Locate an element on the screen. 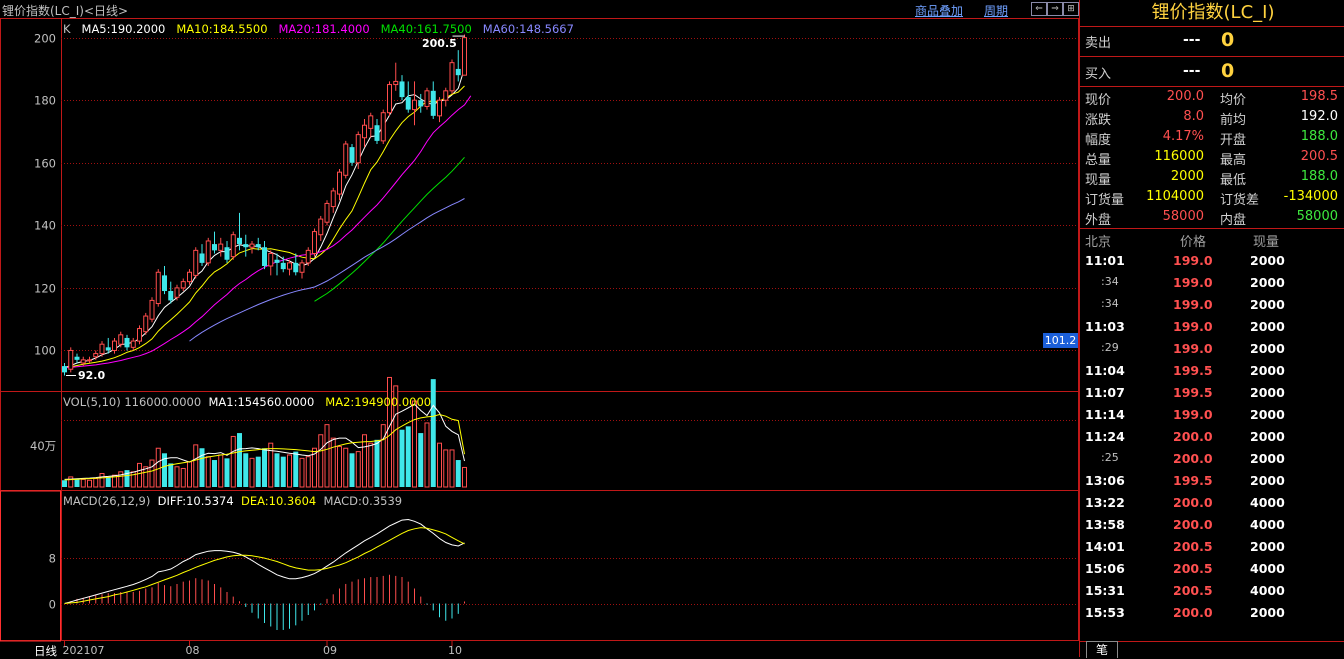  x-tick-label: 09 is located at coordinates (330, 650).